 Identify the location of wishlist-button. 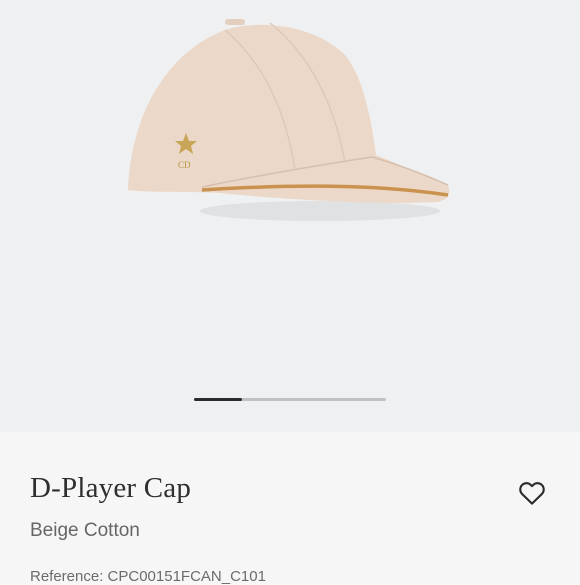
(532, 493).